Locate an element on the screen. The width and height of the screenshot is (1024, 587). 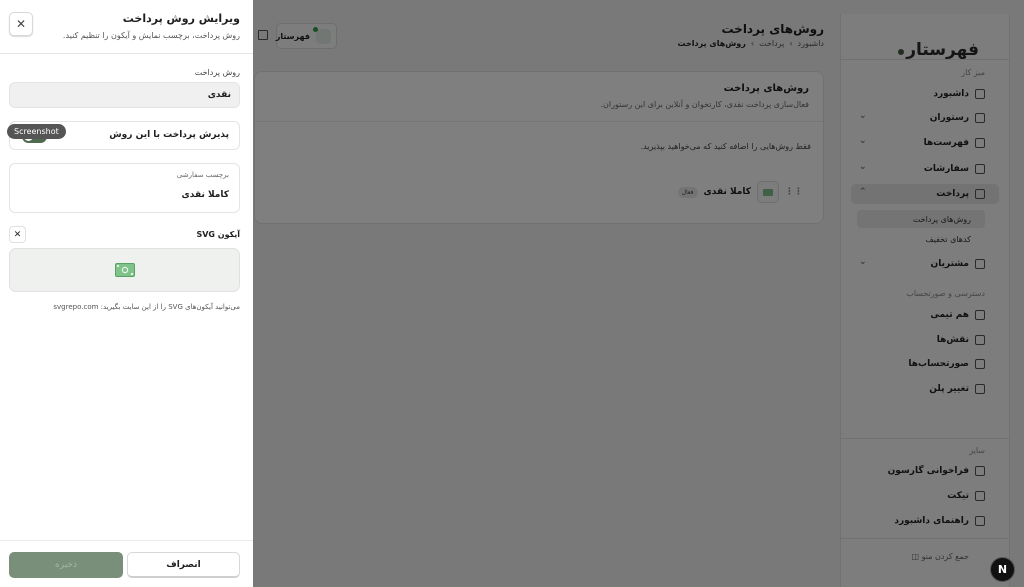
cancel-button: انصراف is located at coordinates (183, 565).